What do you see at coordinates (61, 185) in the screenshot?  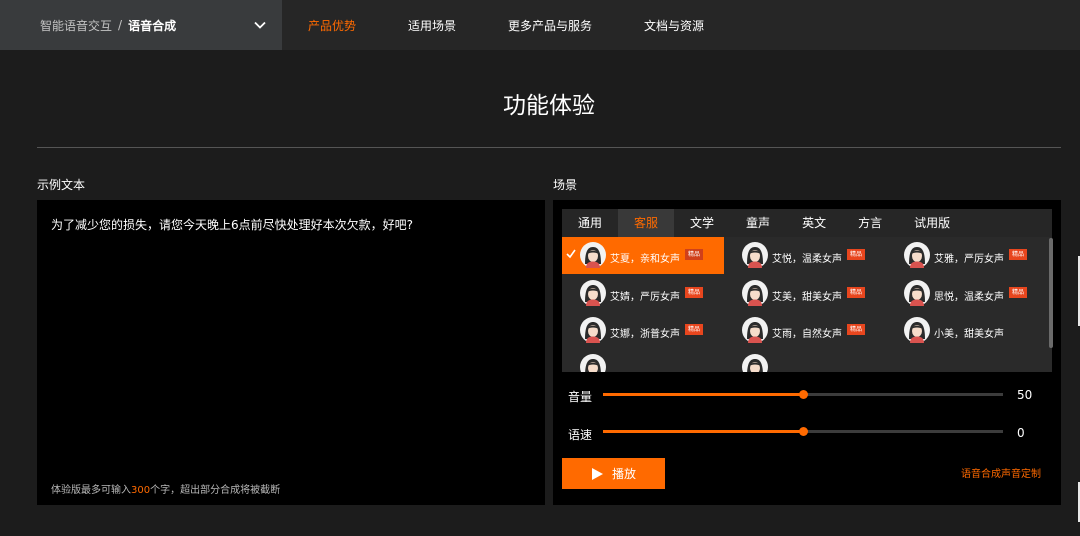 I see `sample-text-label: 示例文本` at bounding box center [61, 185].